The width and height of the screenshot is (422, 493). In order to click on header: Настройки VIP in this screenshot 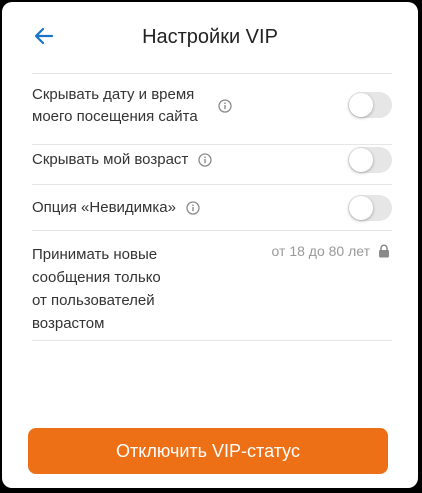, I will do `click(210, 36)`.